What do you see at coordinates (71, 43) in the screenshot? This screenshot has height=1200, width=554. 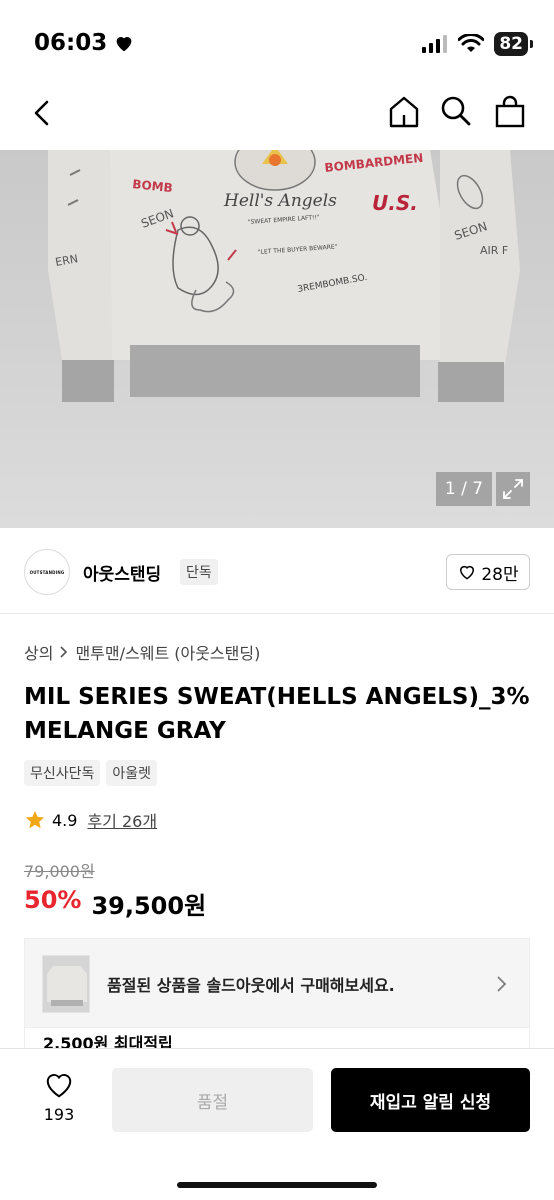 I see `status-time-text: 06:03` at bounding box center [71, 43].